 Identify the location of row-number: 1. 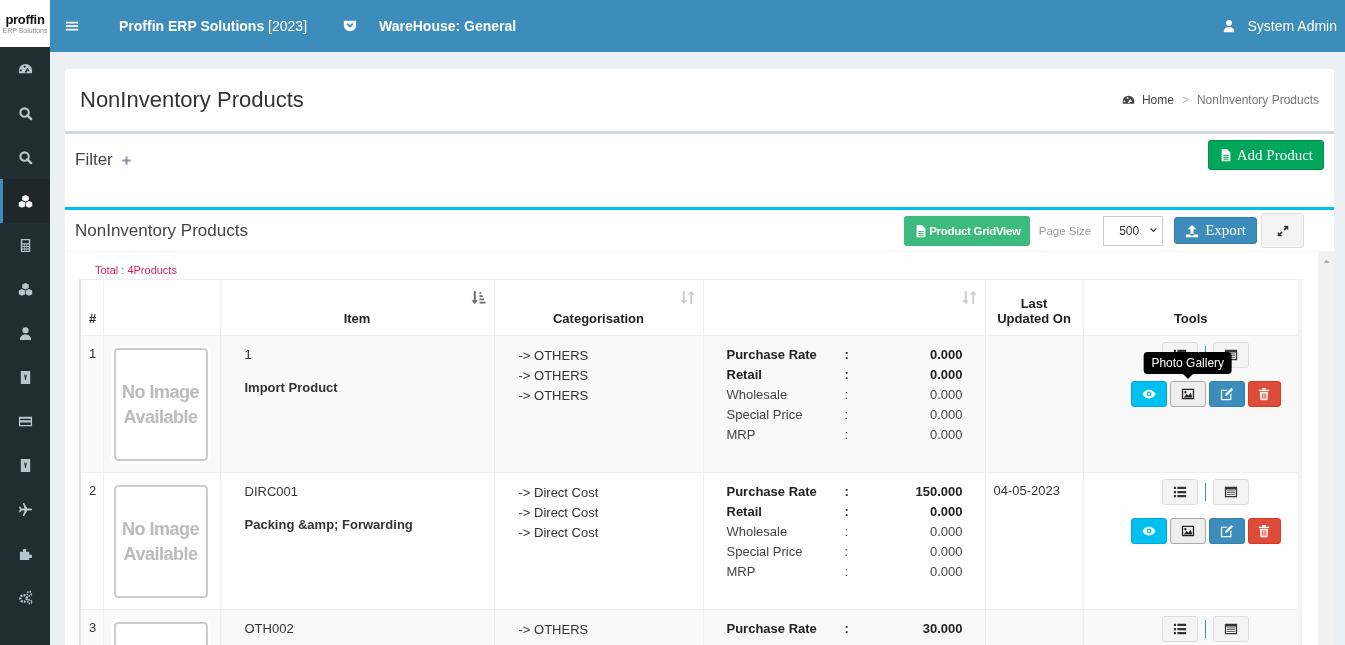
(93, 353).